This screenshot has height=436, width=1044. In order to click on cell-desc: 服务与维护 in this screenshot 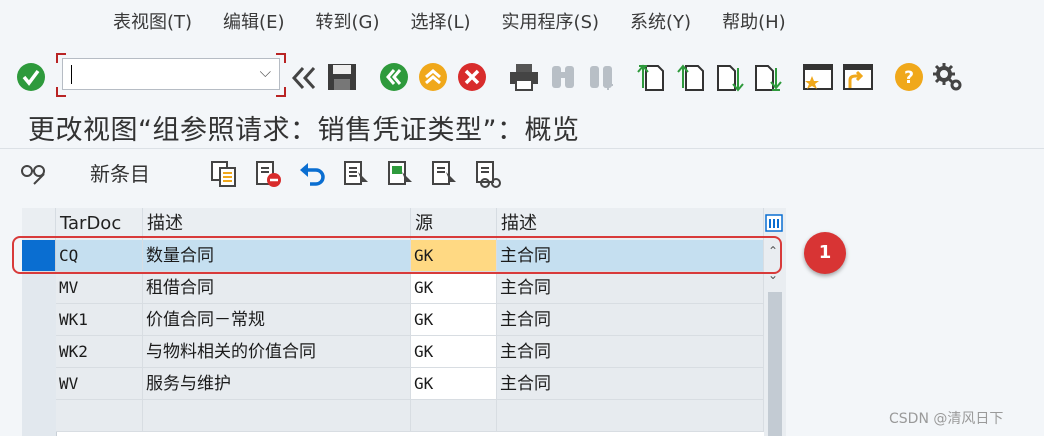, I will do `click(277, 384)`.